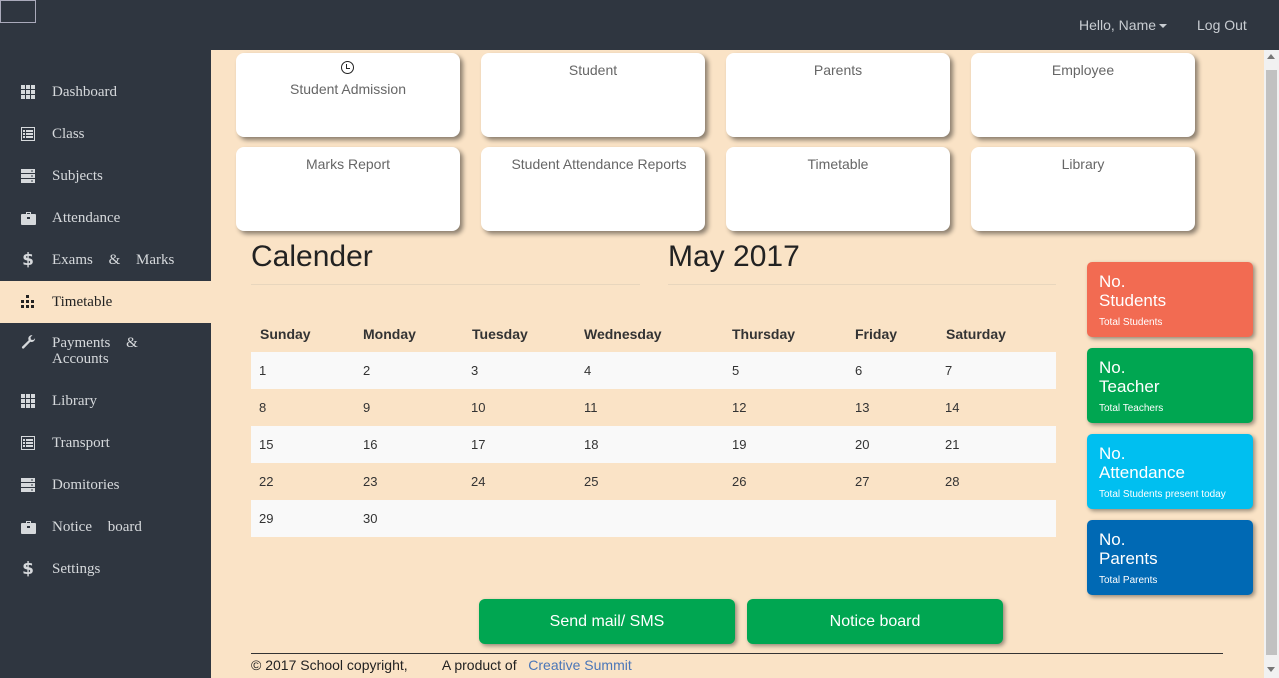 The width and height of the screenshot is (1279, 678). I want to click on calendar-day: 18, so click(591, 444).